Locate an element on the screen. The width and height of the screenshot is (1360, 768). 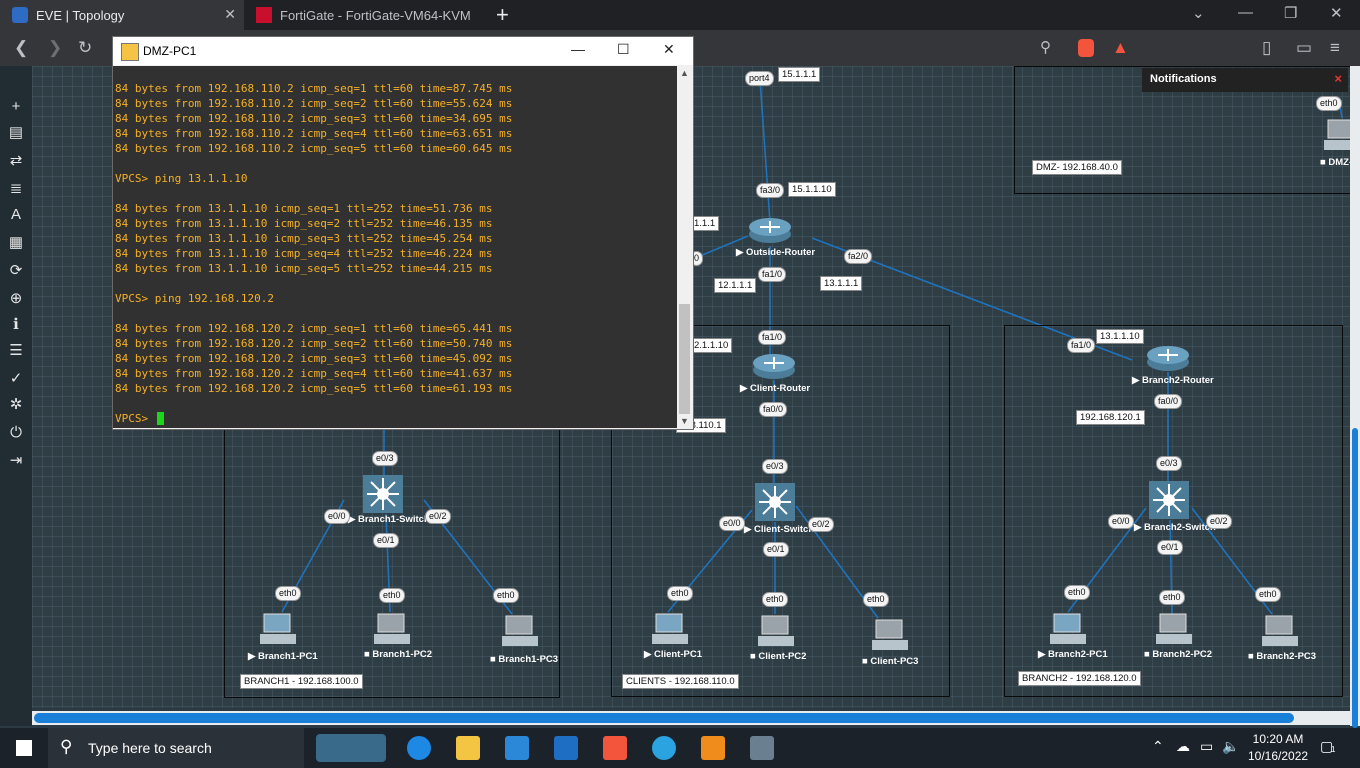
dmz-pc is located at coordinates (1341, 138).